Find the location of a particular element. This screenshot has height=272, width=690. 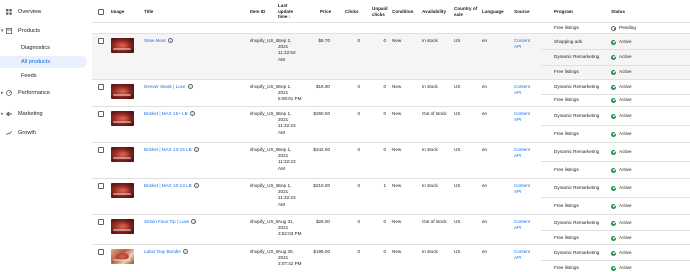

sidebar-item-diagnostics: Diagnostics is located at coordinates (45, 48).